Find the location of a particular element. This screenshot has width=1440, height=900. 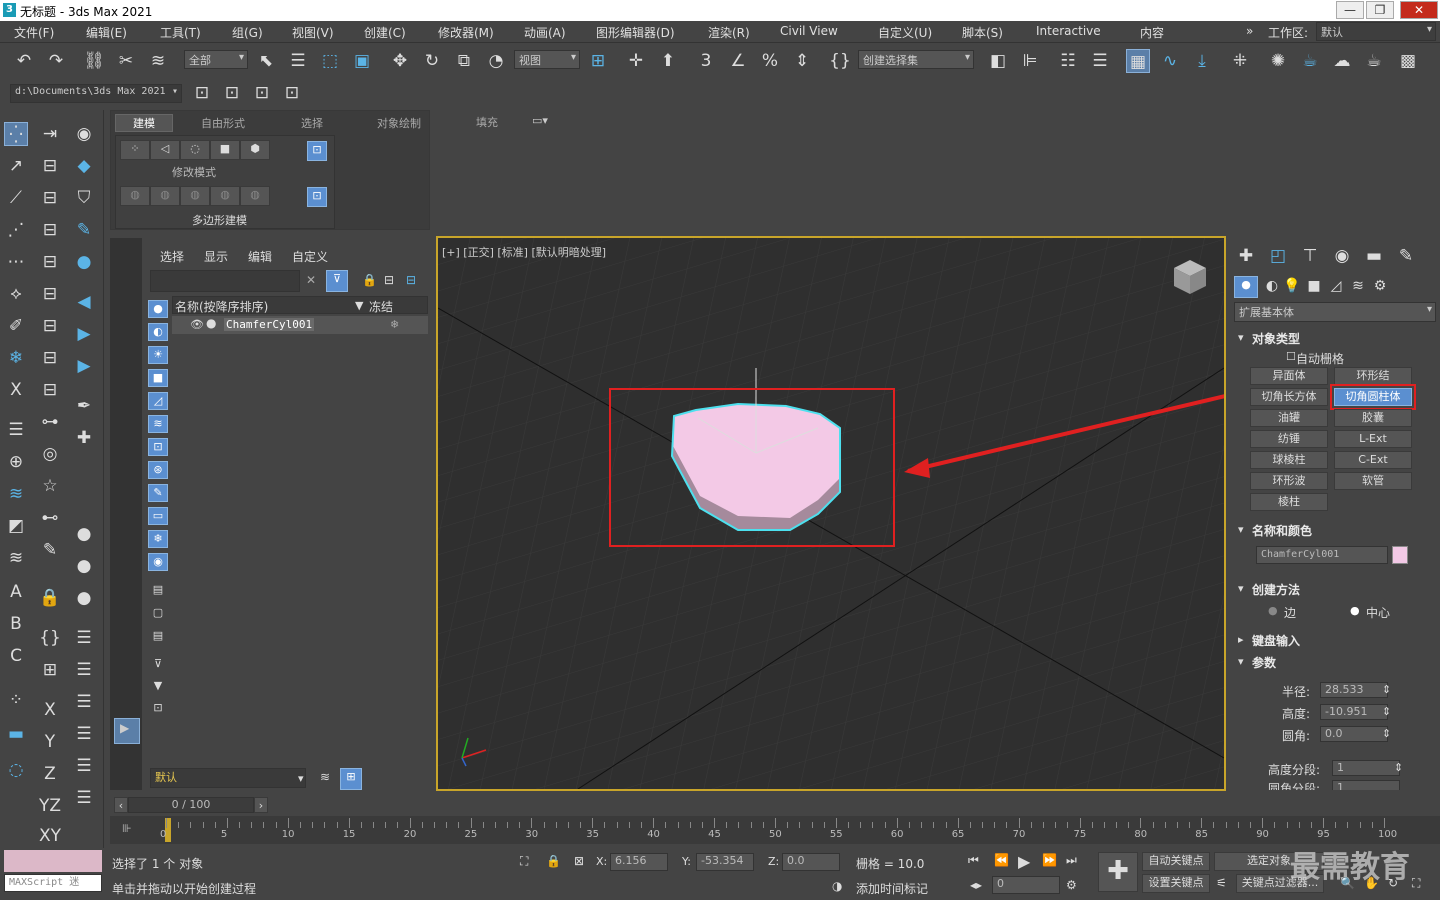

measure-icon: ⋰ is located at coordinates (16, 230).